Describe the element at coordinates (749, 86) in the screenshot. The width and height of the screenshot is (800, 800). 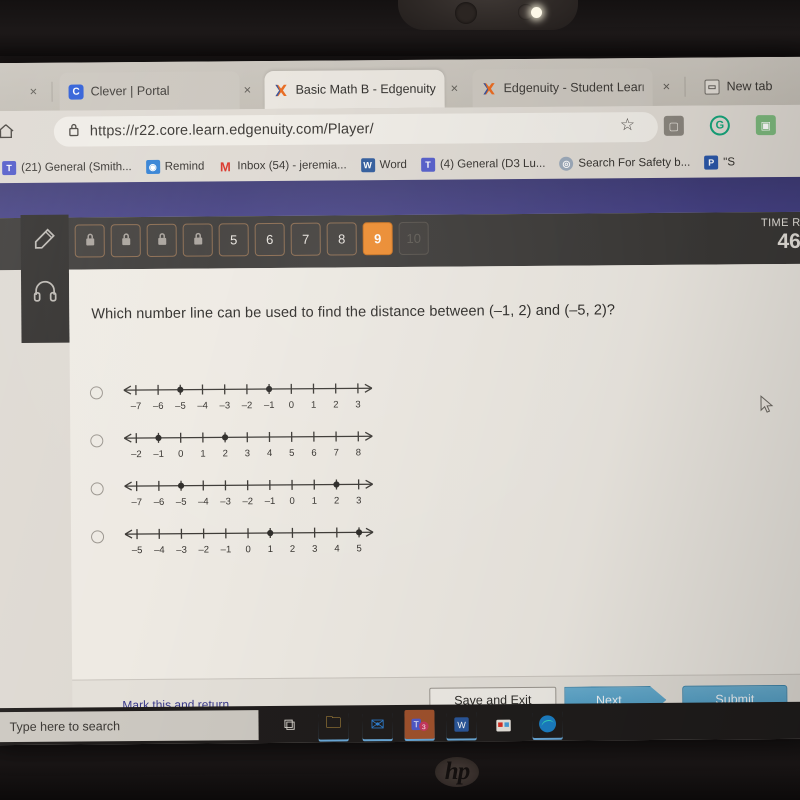
I see `browser-tab-label: New tab` at that location.